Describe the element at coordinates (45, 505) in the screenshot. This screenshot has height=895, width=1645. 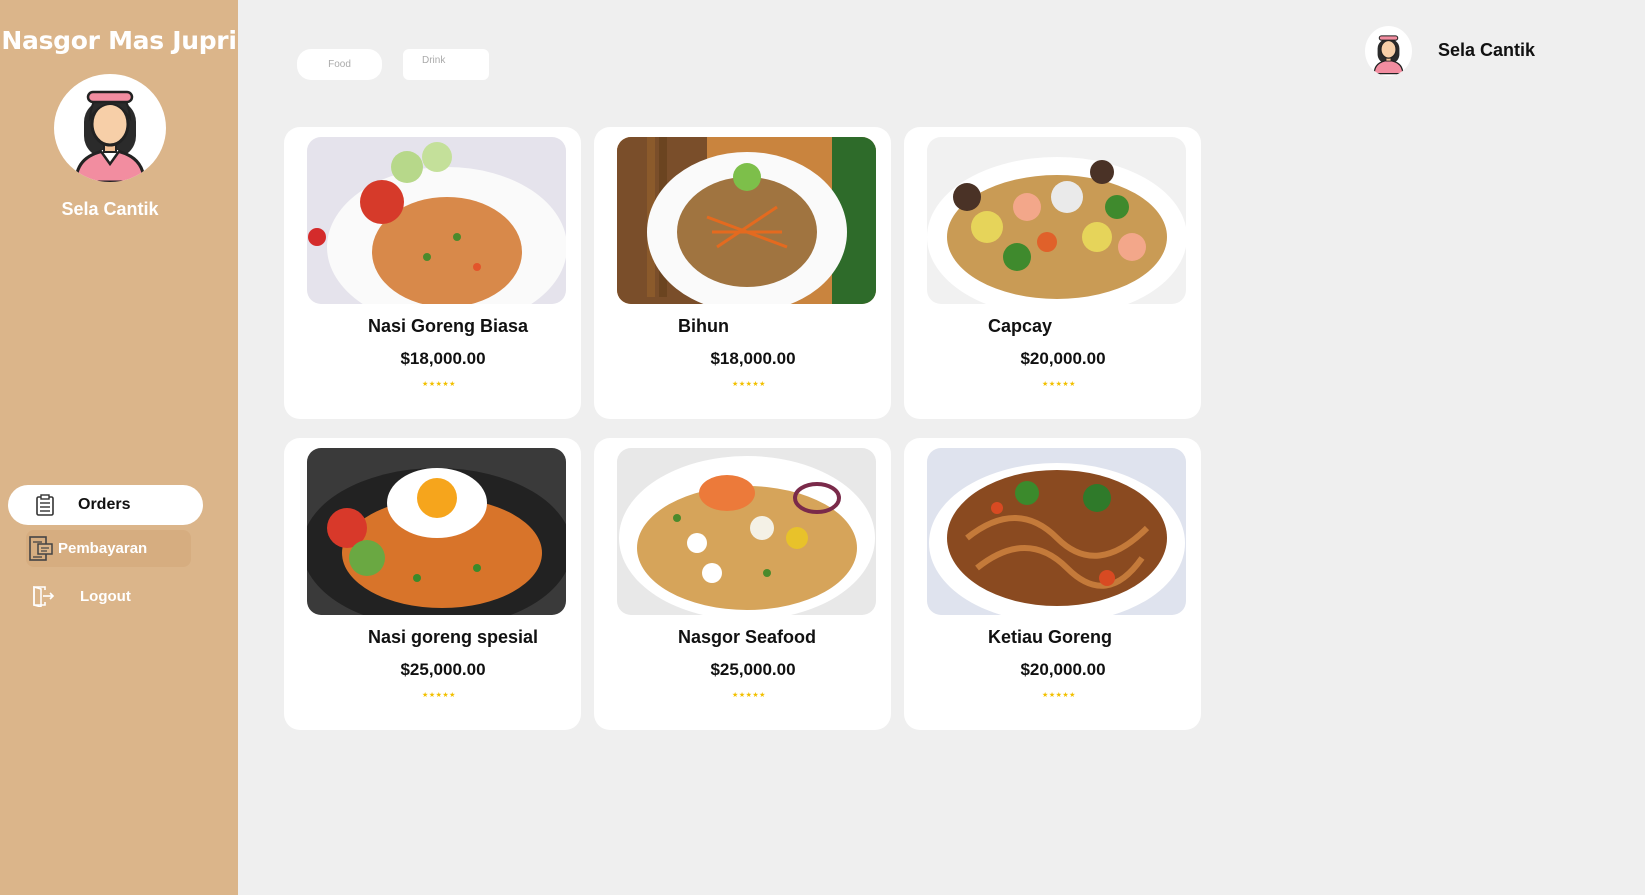
I see `clipboard-icon` at that location.